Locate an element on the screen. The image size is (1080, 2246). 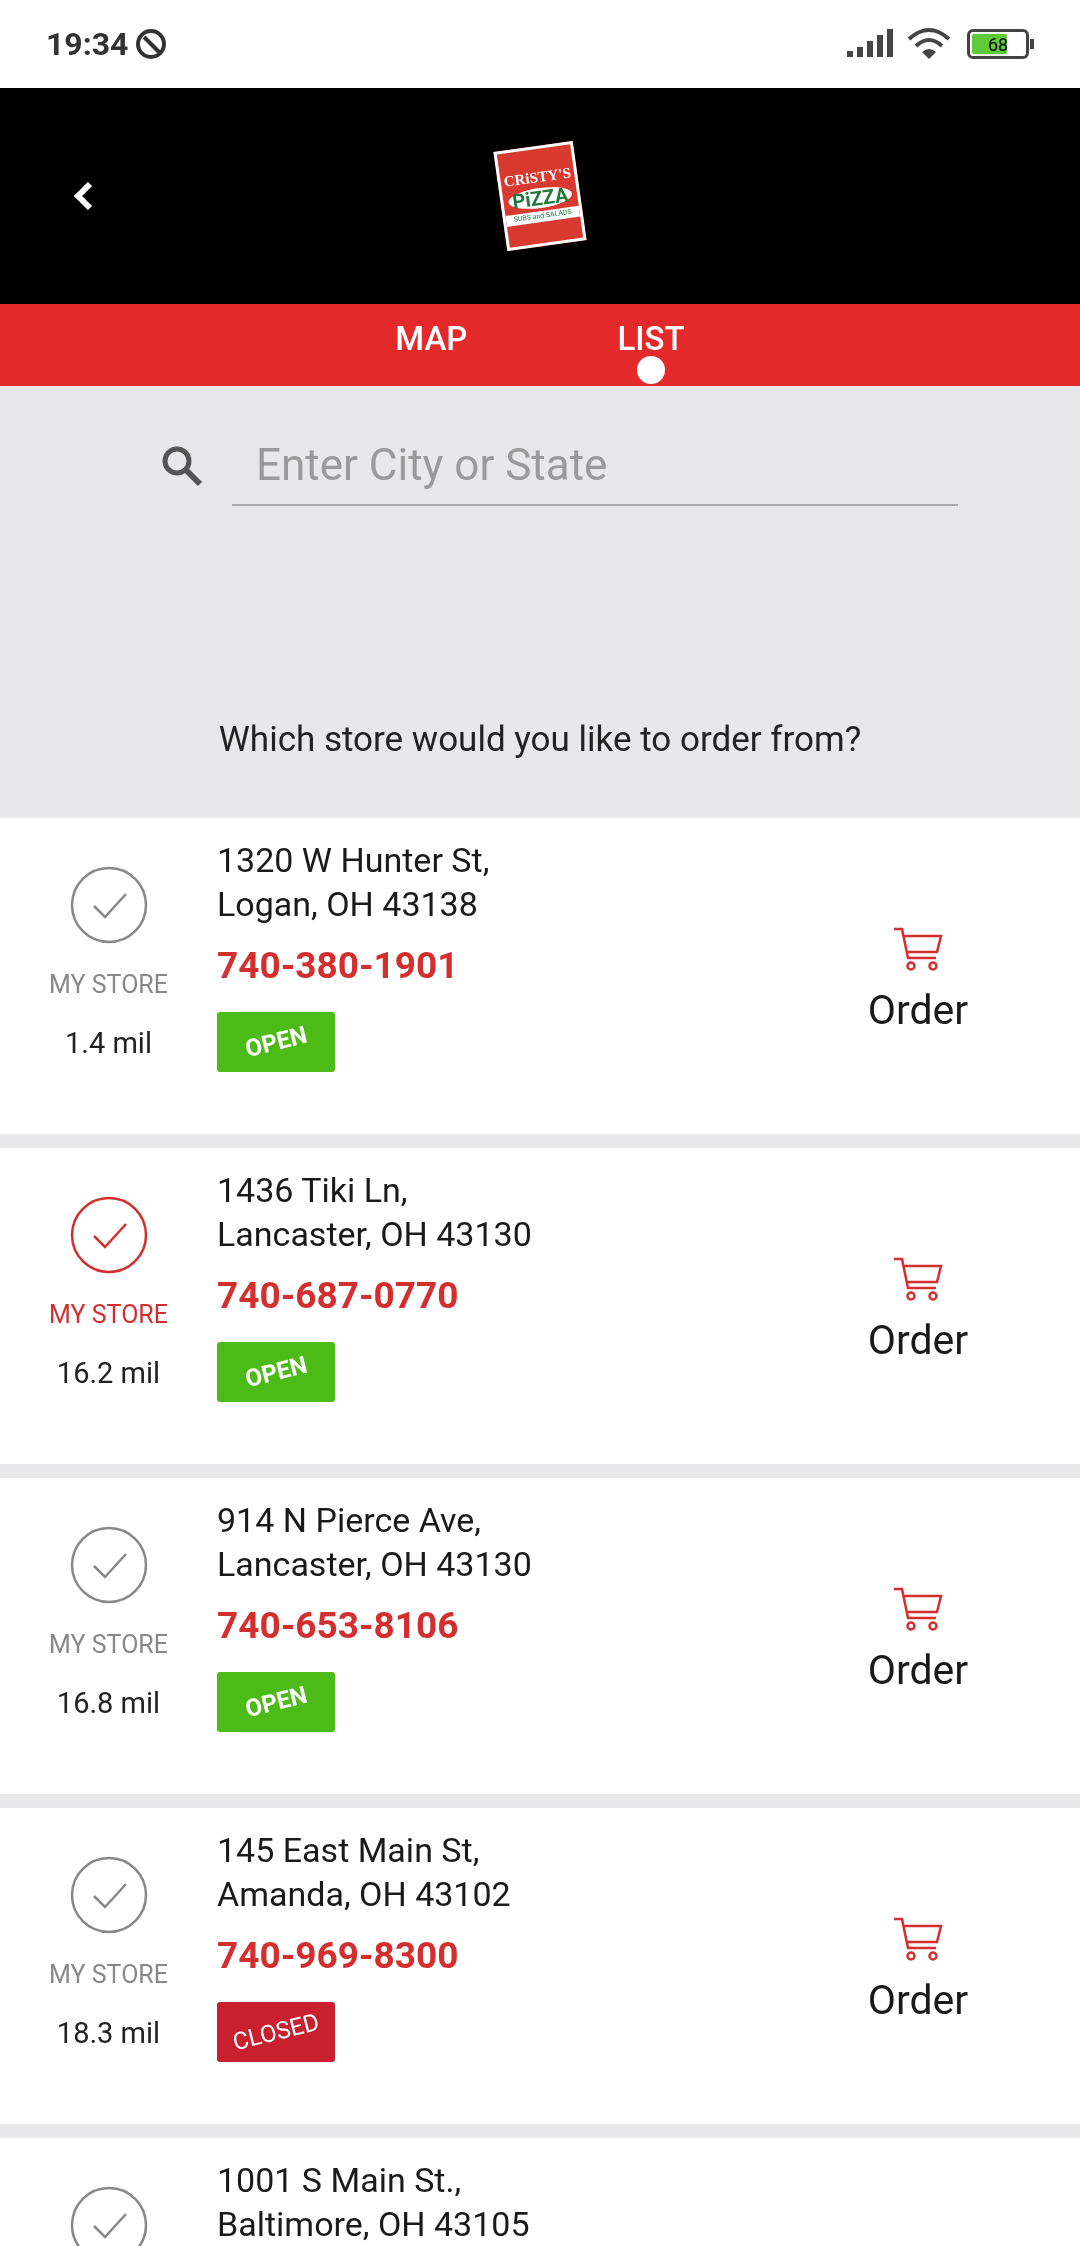
store-card: MY STORE 18.3 mil 145 East Main St, Amanda, OH 43102 740-969-8300 CLOSED Order is located at coordinates (540, 1966).